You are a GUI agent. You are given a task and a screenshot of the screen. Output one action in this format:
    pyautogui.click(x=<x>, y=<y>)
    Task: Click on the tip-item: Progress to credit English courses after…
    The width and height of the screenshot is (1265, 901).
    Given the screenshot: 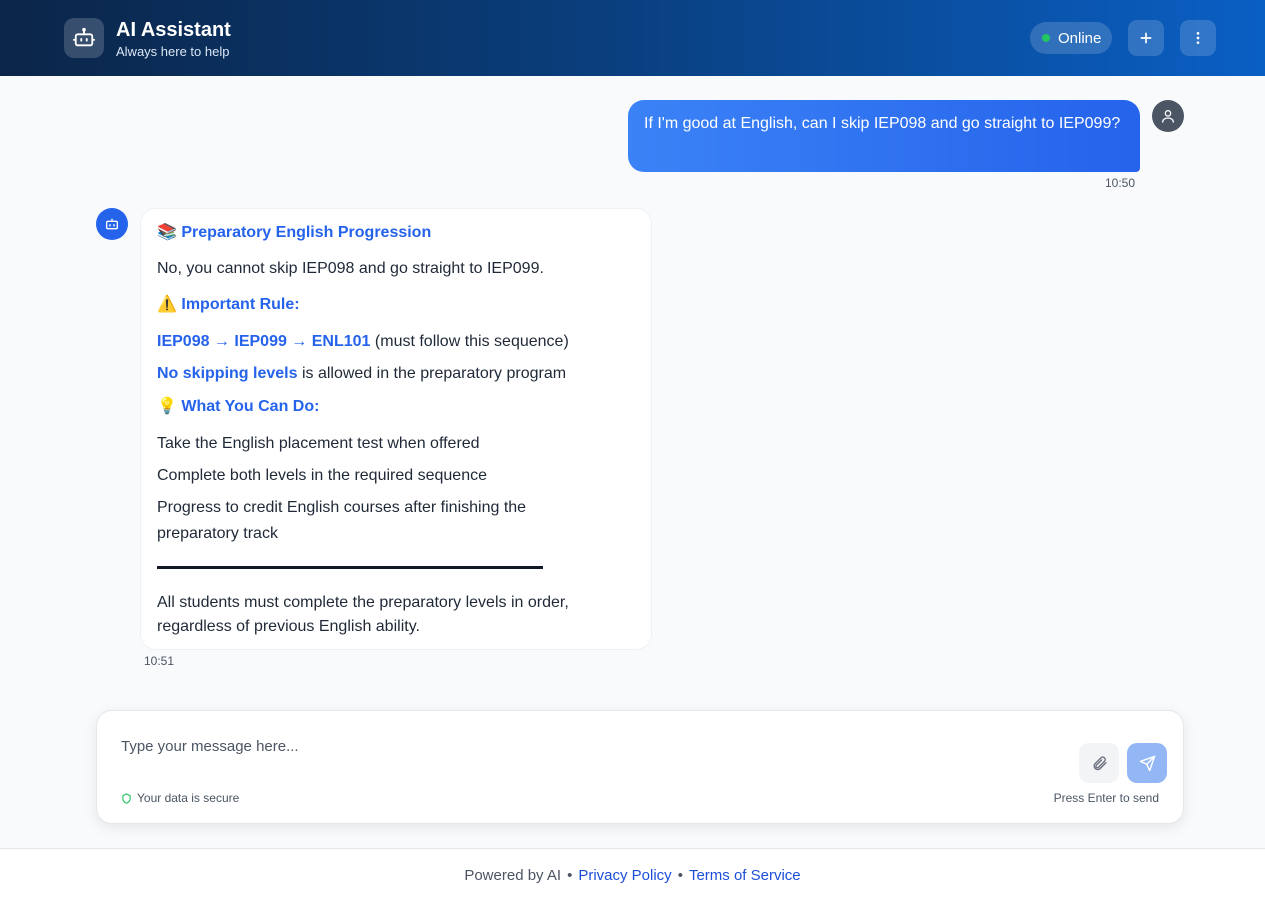 What is the action you would take?
    pyautogui.click(x=342, y=507)
    